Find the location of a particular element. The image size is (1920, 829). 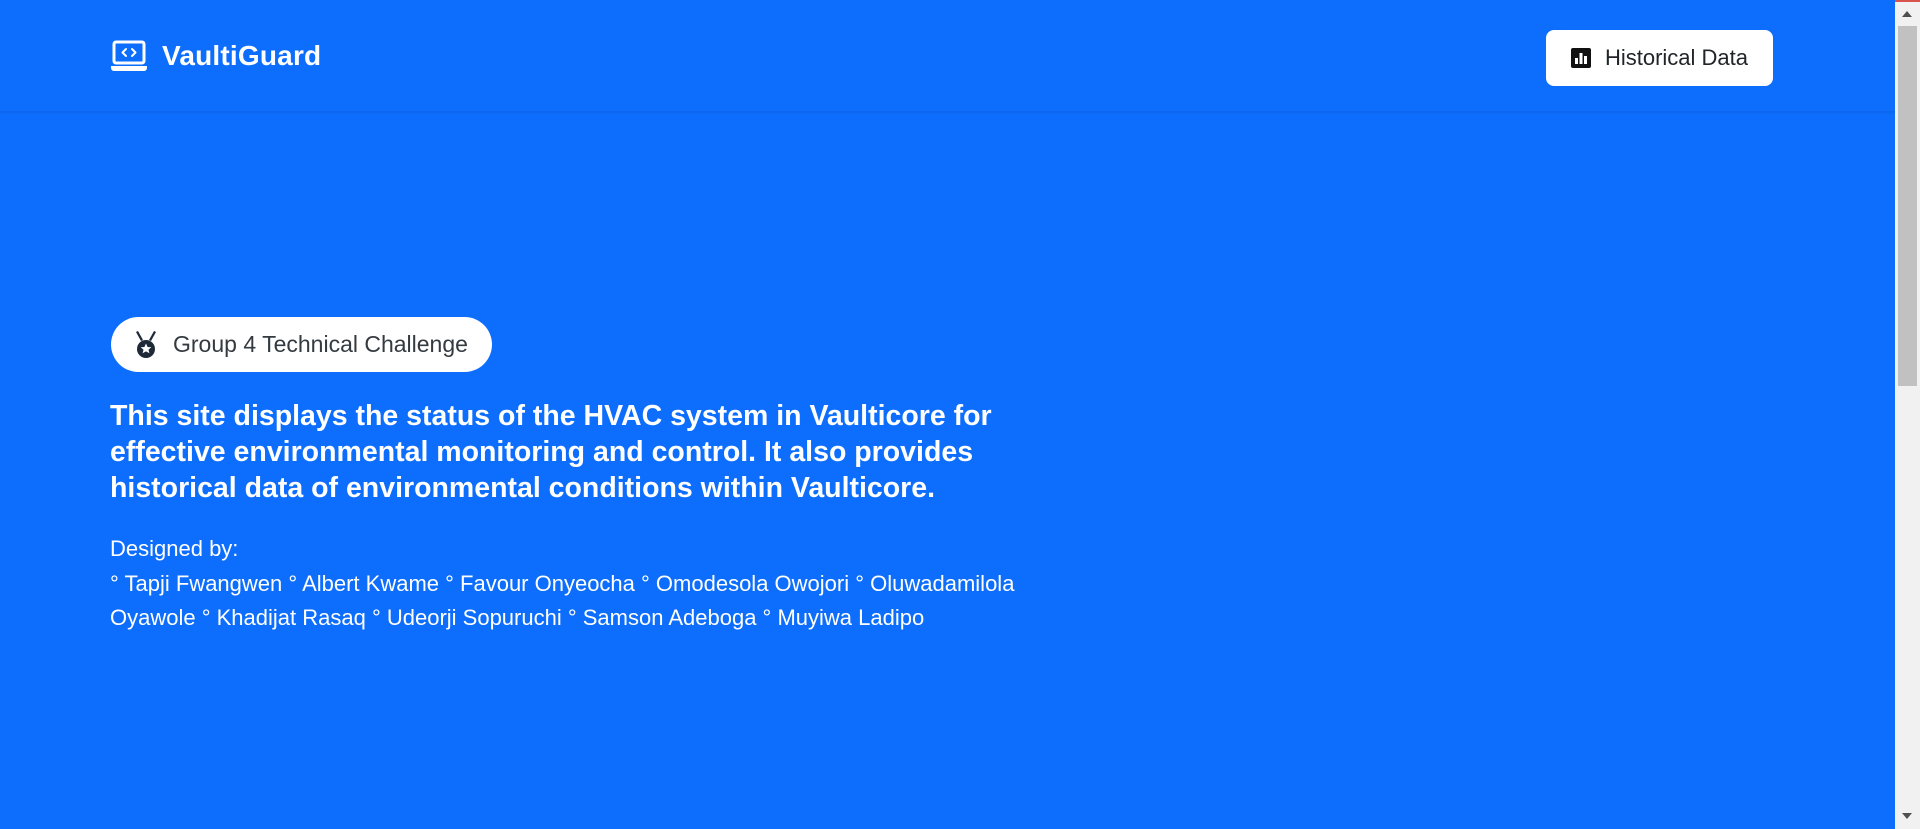

challenge-badge: Group 4 Technical Challenge is located at coordinates (301, 344).